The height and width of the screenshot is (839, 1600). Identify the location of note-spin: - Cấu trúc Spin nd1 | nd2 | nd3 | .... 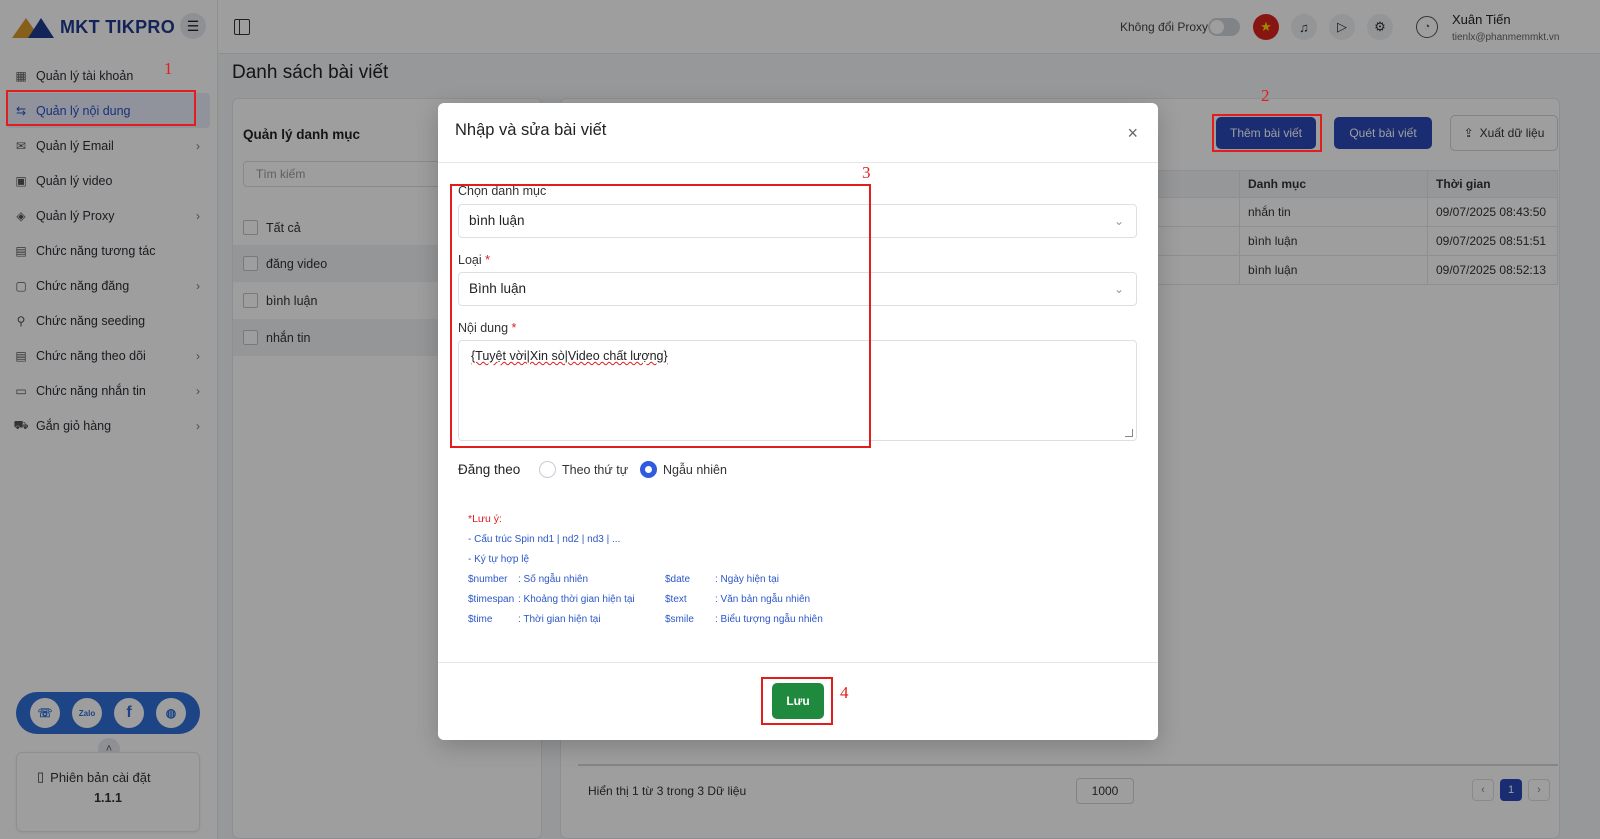
(544, 539).